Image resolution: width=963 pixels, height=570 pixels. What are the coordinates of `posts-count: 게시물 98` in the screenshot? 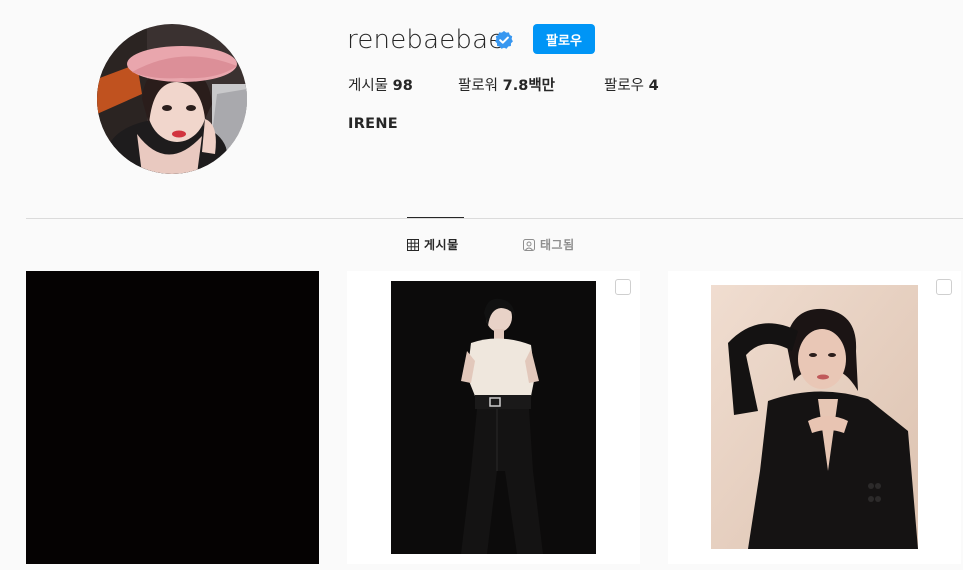 It's located at (380, 84).